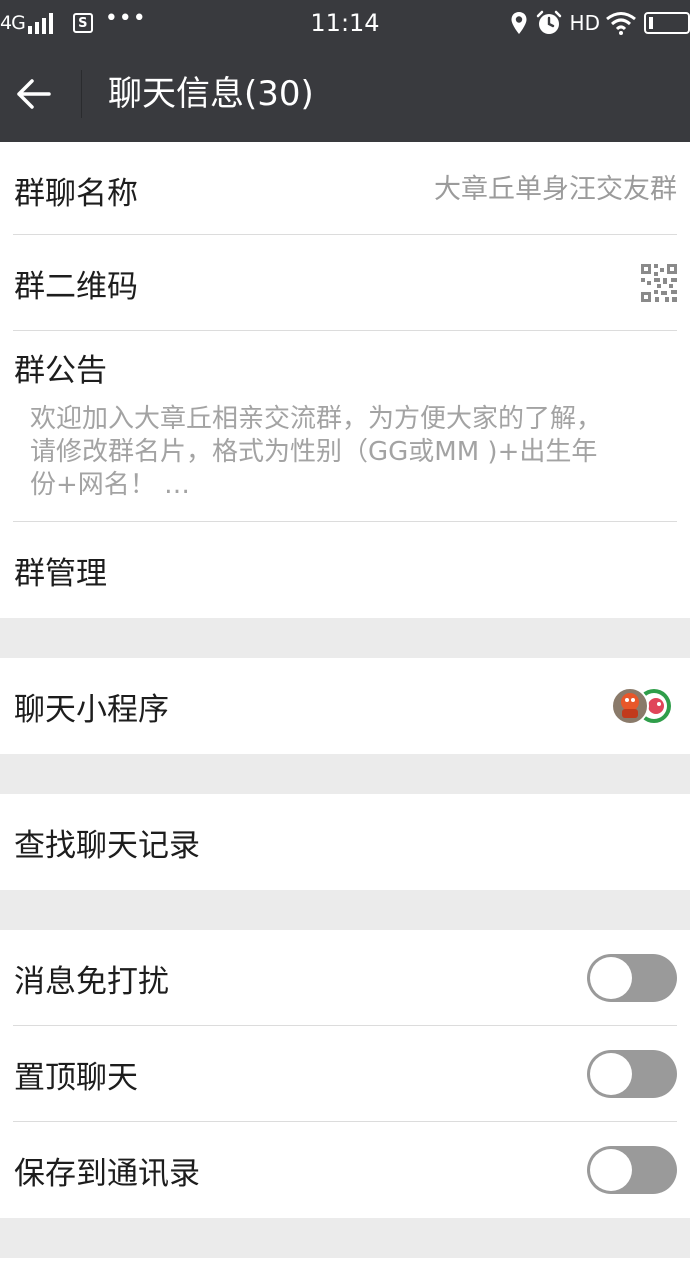 The width and height of the screenshot is (690, 1276). Describe the element at coordinates (316, 419) in the screenshot. I see `announcement-line: 欢迎加入大章丘相亲交流群，为方便大家的了解，` at that location.